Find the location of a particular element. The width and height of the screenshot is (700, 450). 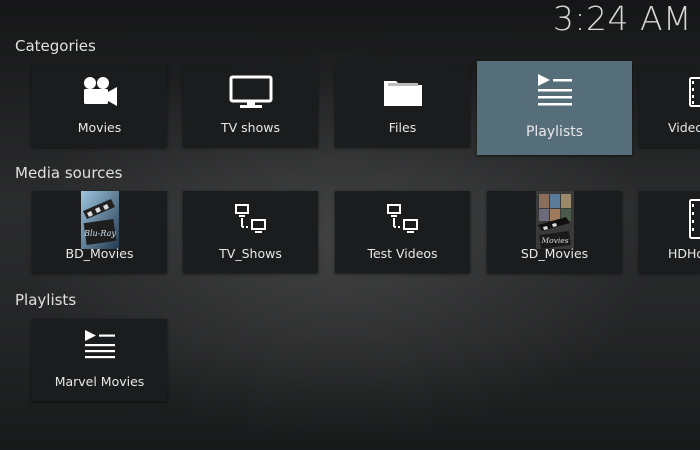

tv-icon is located at coordinates (251, 94).